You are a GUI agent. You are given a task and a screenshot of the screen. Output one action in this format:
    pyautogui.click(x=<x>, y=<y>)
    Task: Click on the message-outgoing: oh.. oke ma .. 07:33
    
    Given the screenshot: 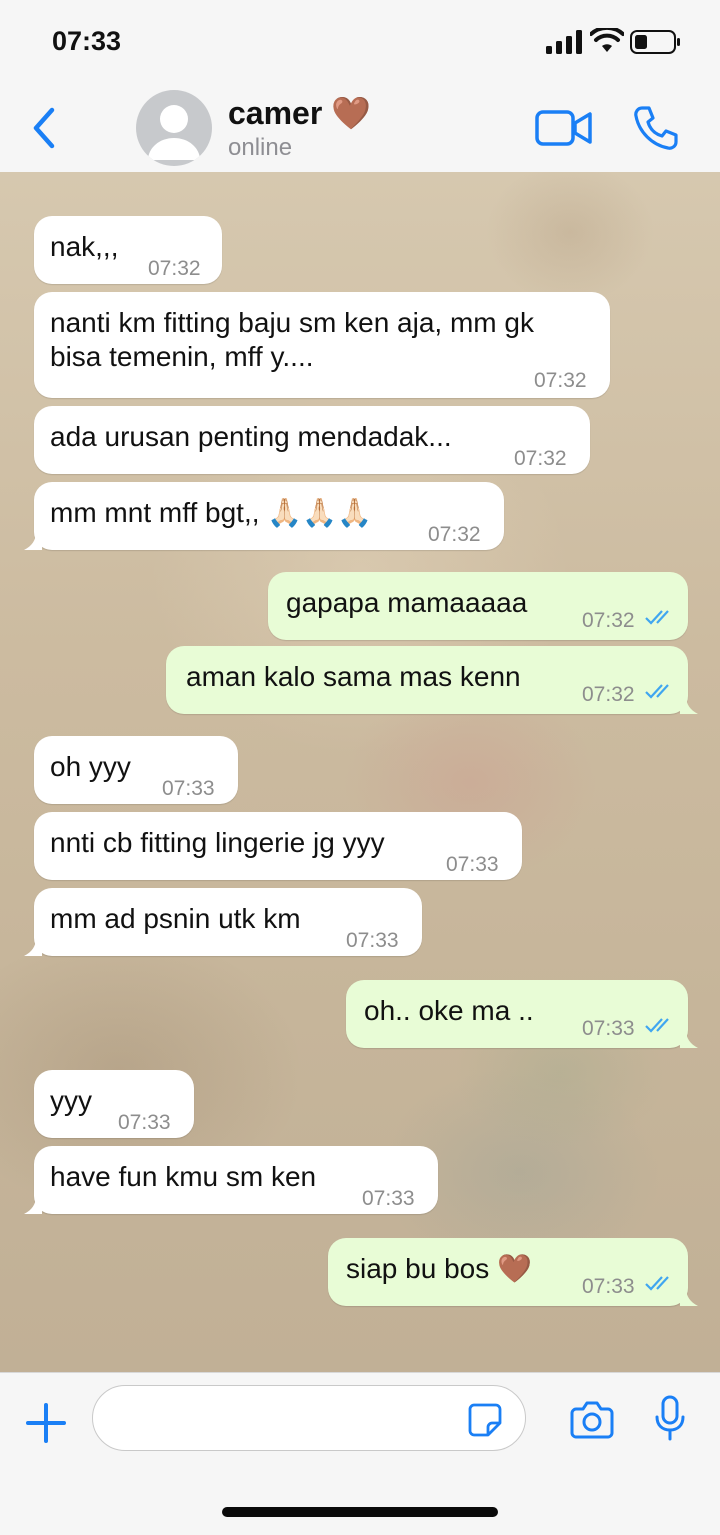 What is the action you would take?
    pyautogui.click(x=522, y=1014)
    